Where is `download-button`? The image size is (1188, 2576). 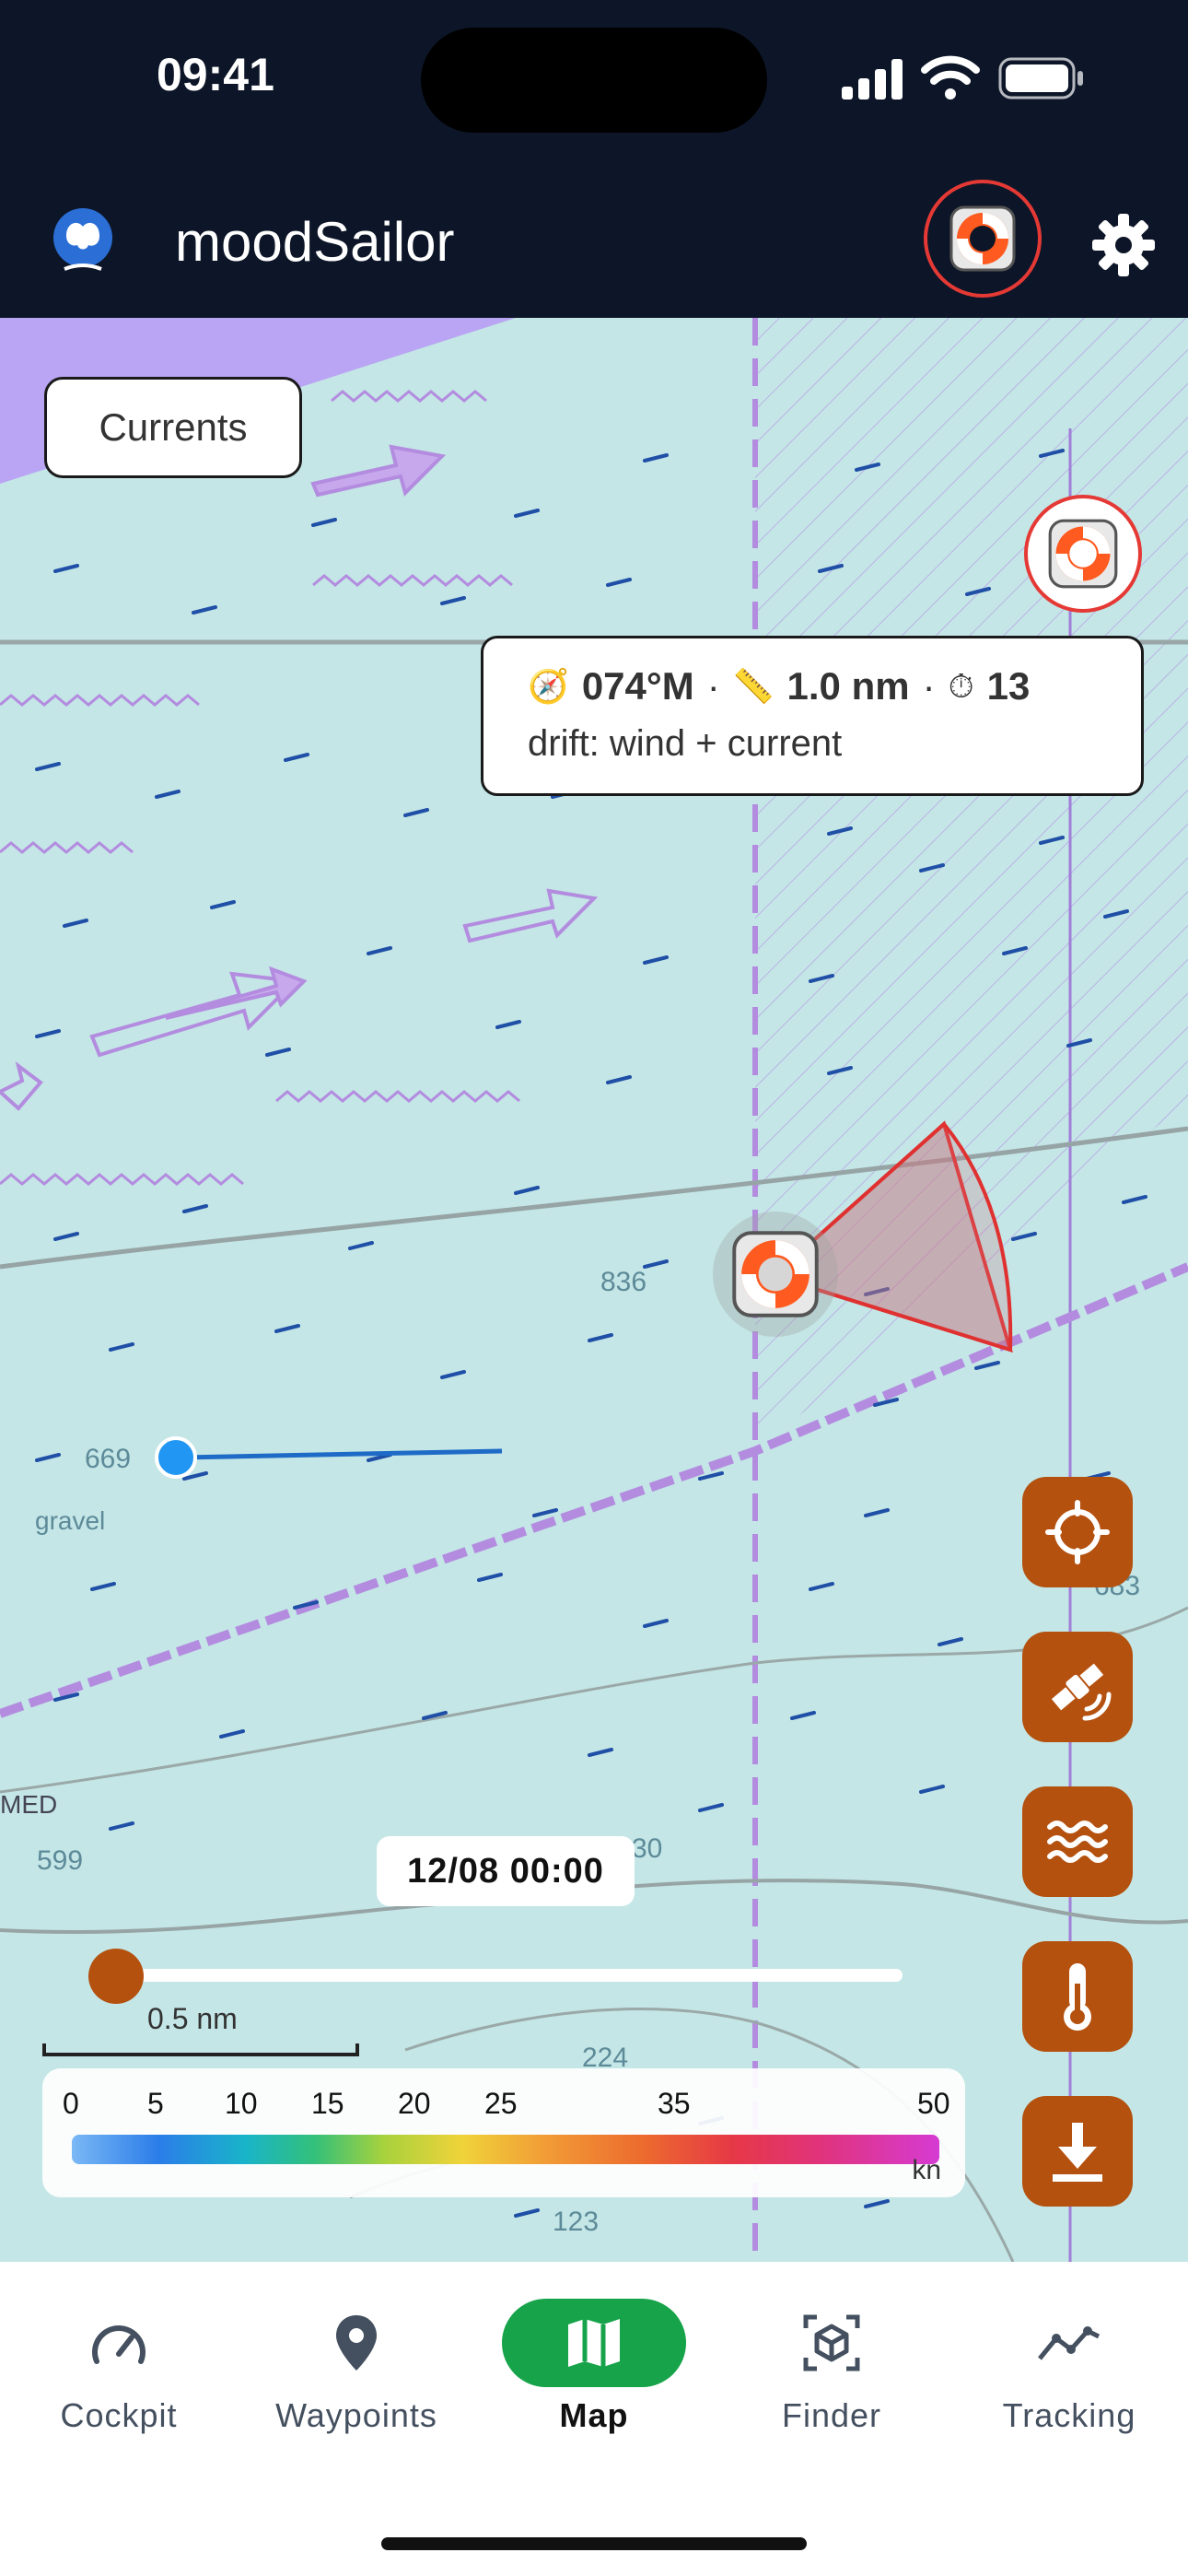
download-button is located at coordinates (1077, 2151).